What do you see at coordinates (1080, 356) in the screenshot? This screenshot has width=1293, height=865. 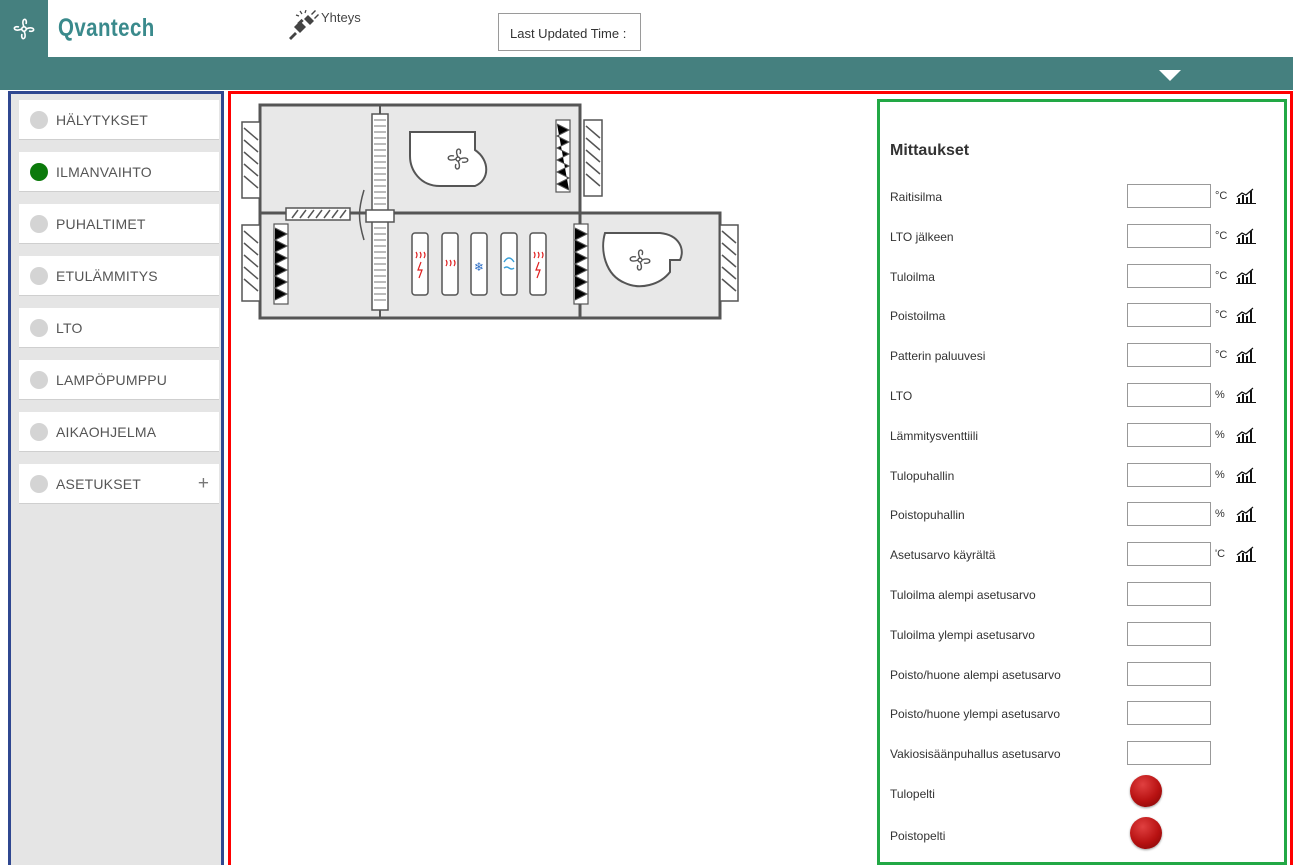 I see `measurement-row: Patterin paluuvesi °C` at bounding box center [1080, 356].